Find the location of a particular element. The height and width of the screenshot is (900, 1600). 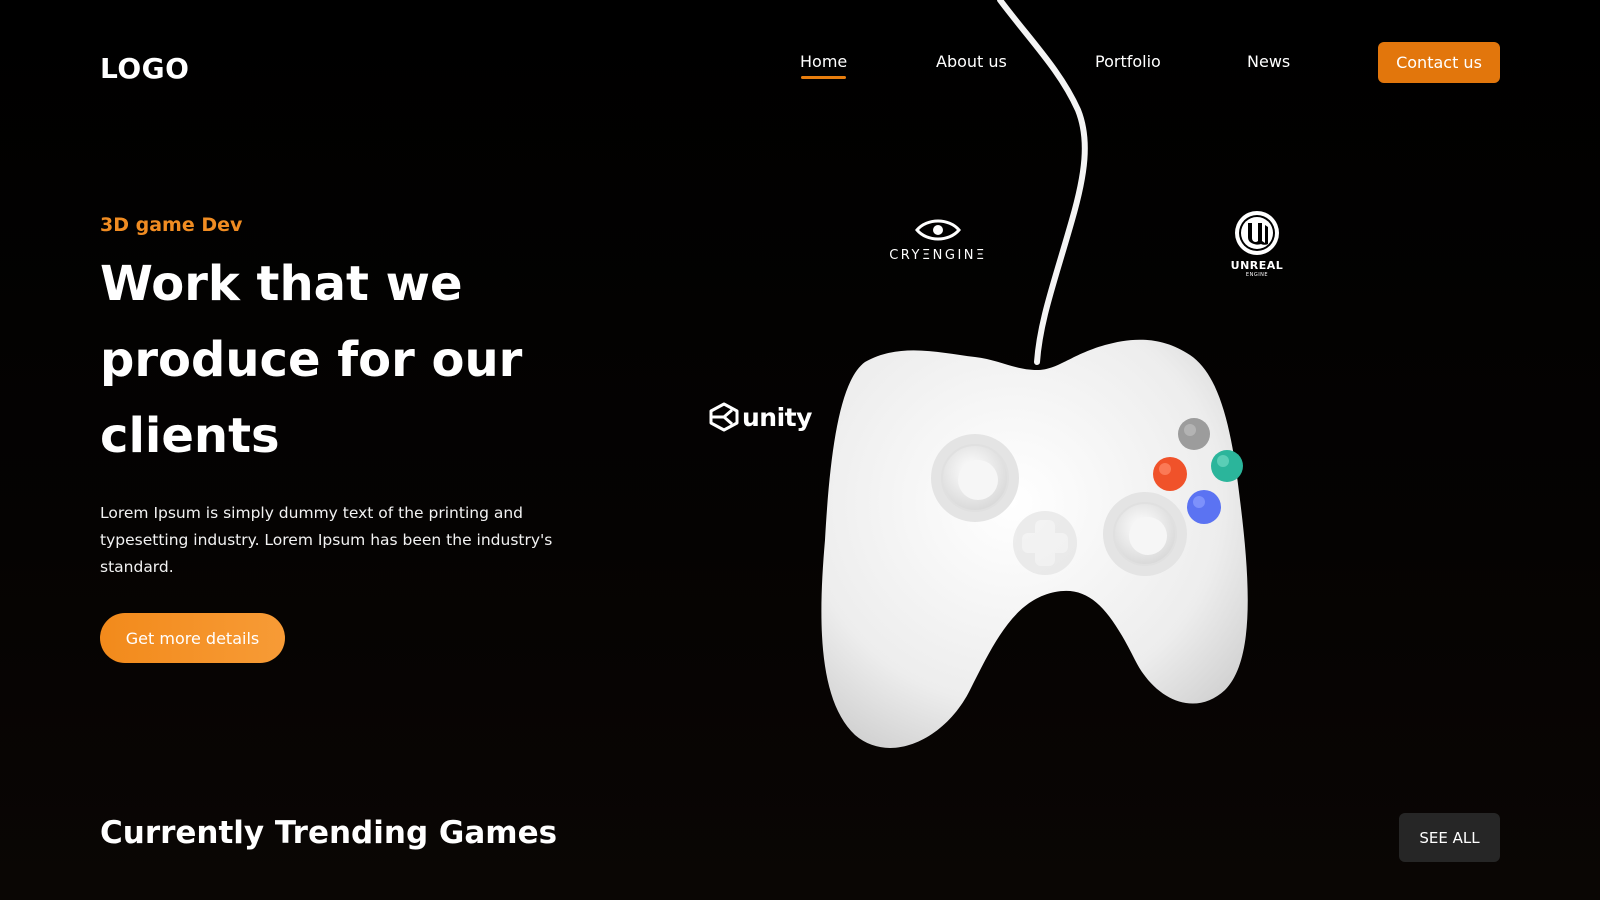

unity-wordmark: unity is located at coordinates (777, 417).